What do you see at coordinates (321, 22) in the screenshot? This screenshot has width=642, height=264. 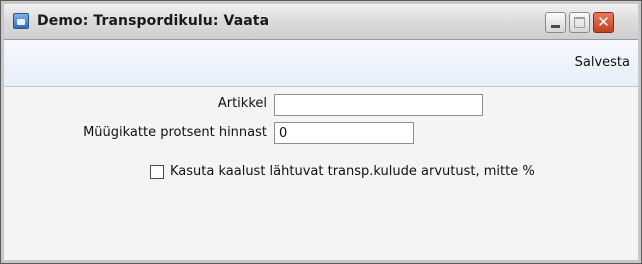 I see `title-bar: Demo: Transpordikulu: Vaata ✕` at bounding box center [321, 22].